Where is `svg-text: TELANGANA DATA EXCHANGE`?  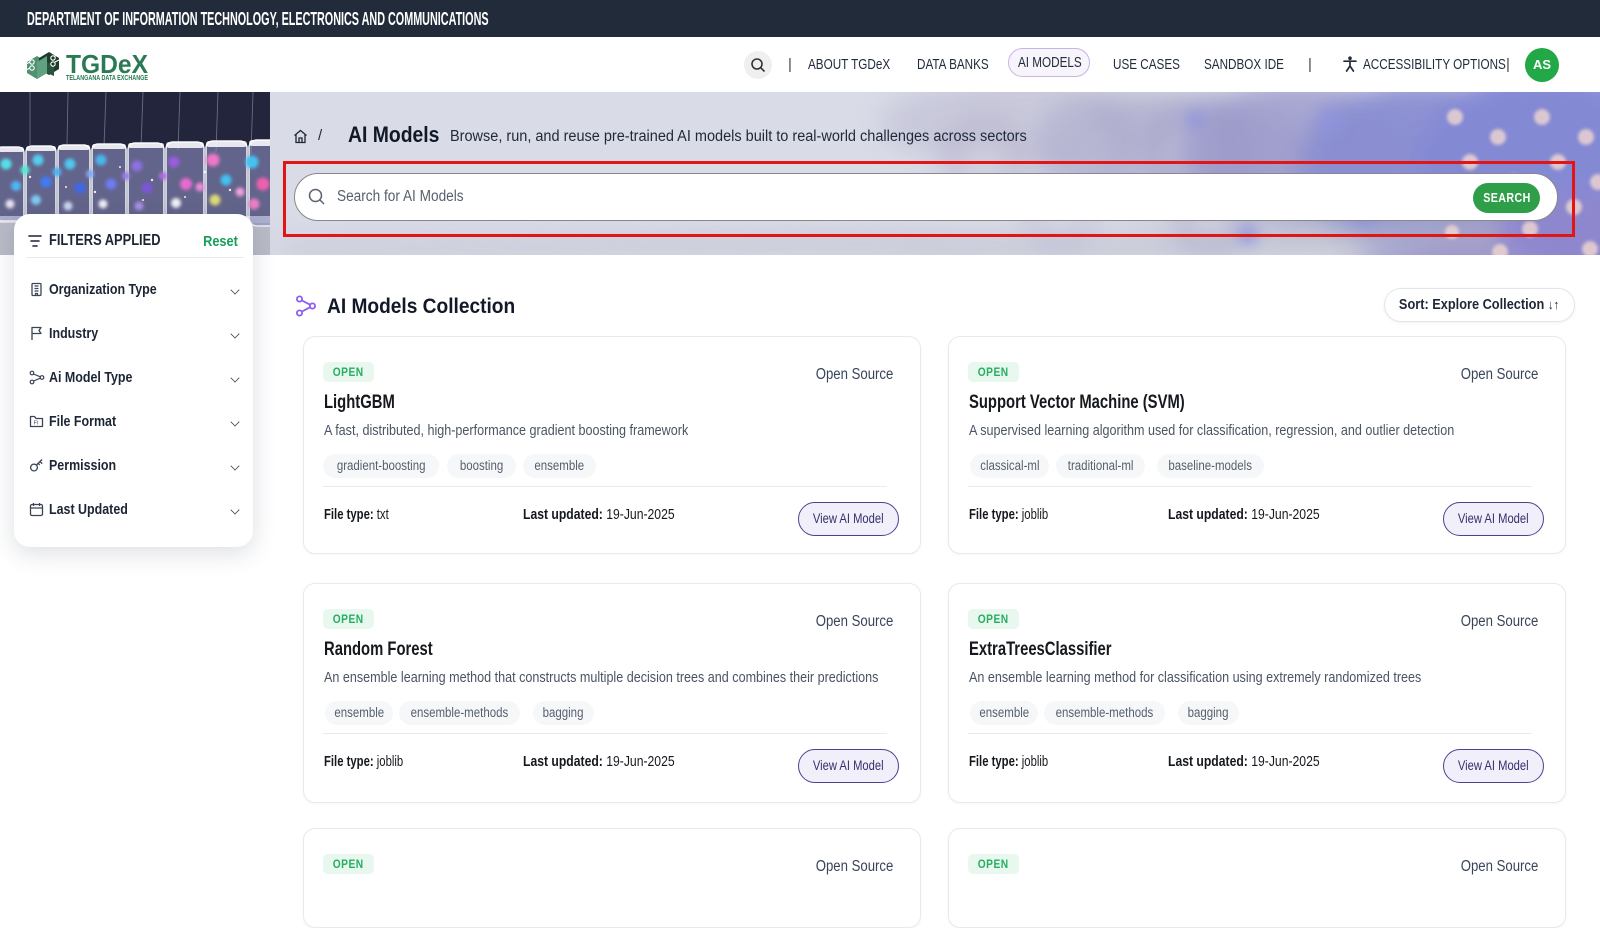
svg-text: TELANGANA DATA EXCHANGE is located at coordinates (107, 78).